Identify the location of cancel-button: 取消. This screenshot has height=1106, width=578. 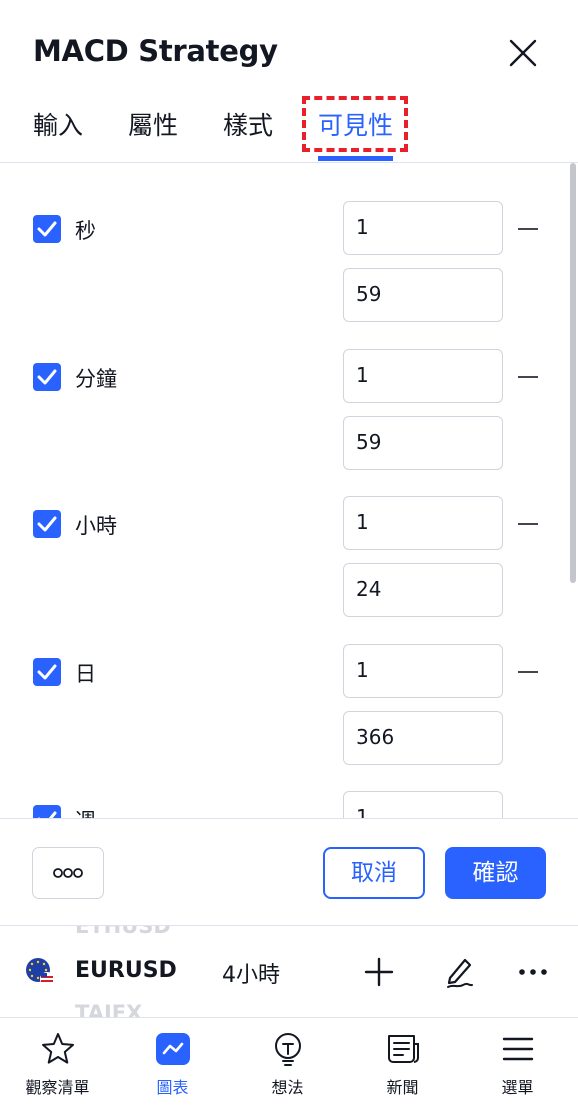
(374, 873).